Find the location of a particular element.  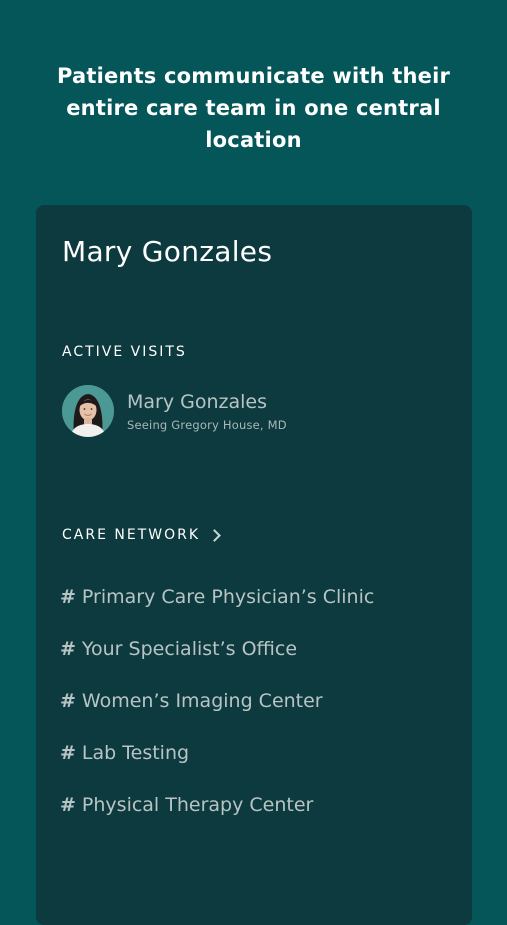

active-visits-label: ACTIVE VISITS is located at coordinates (124, 352).